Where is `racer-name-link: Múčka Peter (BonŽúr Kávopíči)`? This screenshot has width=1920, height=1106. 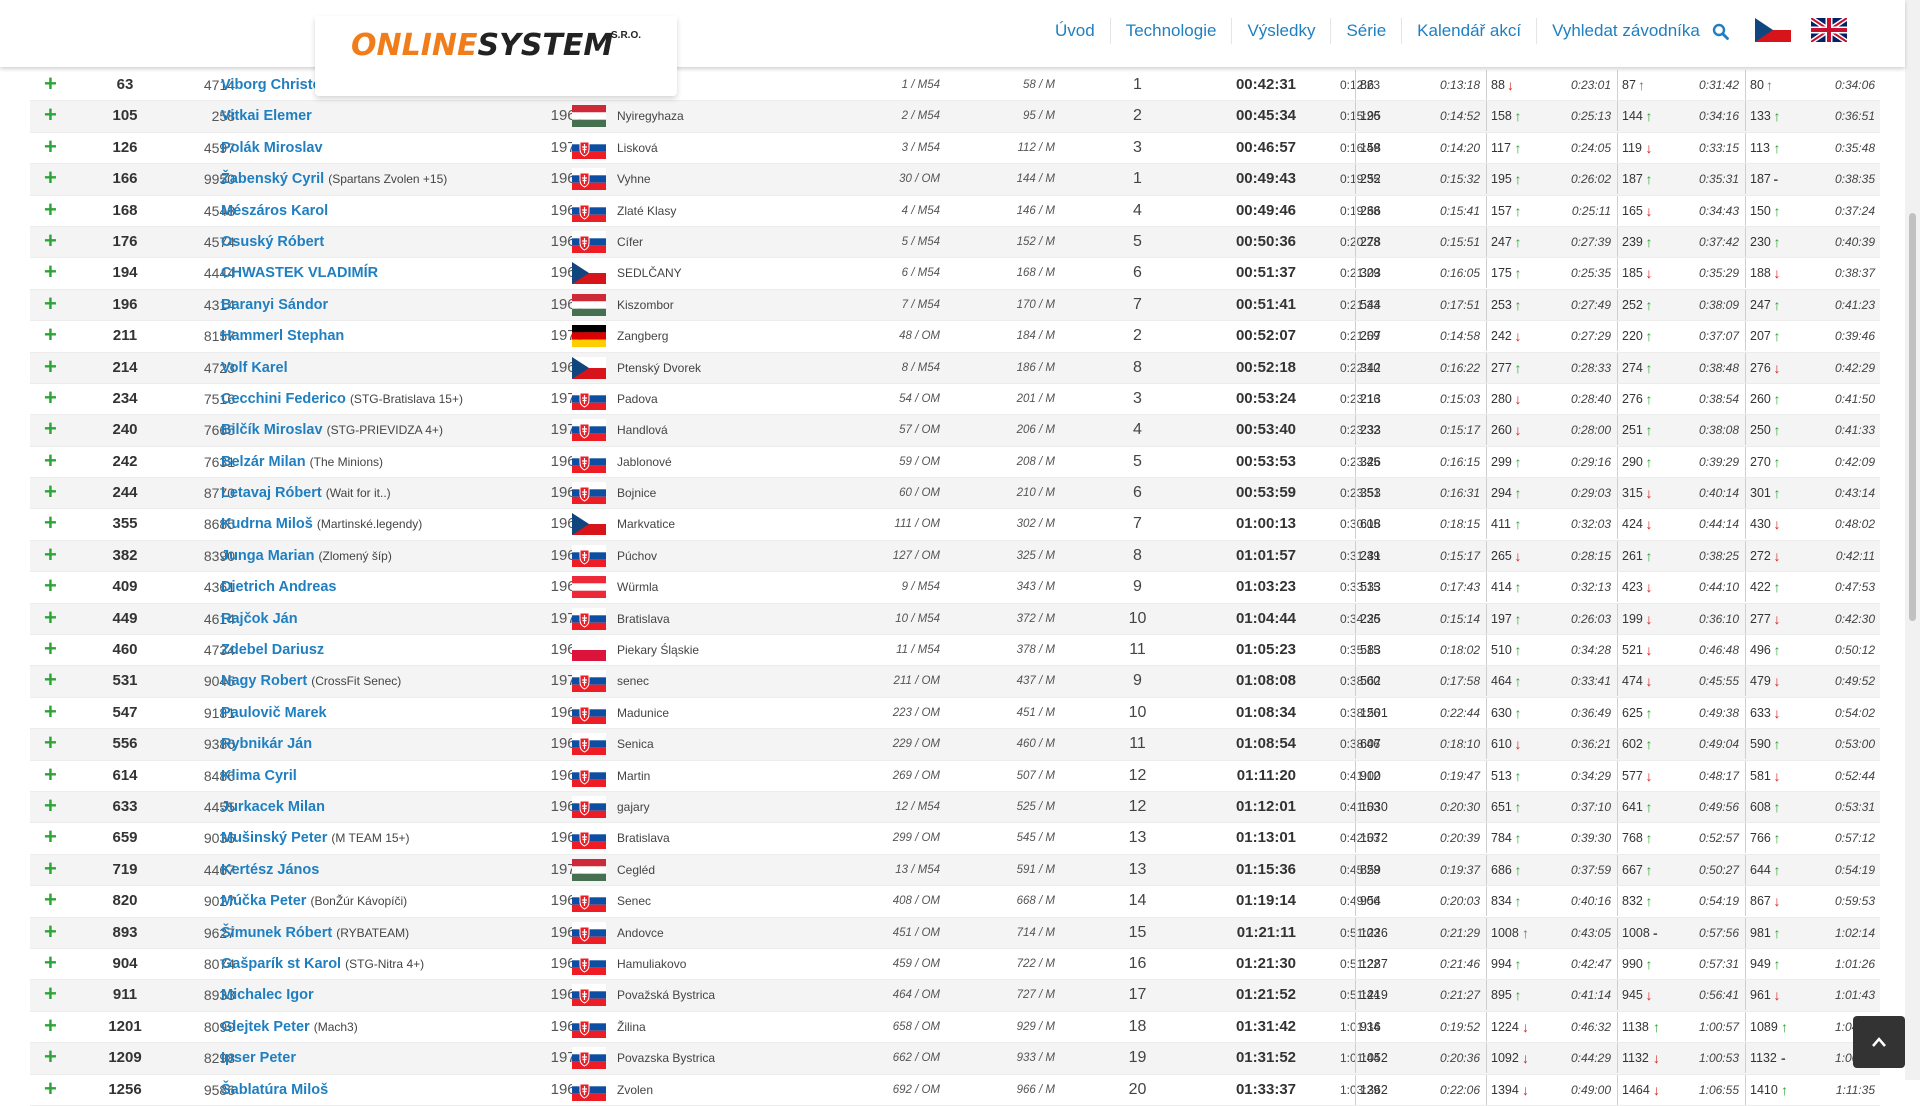
racer-name-link: Múčka Peter (BonŽúr Kávopíči) is located at coordinates (314, 901).